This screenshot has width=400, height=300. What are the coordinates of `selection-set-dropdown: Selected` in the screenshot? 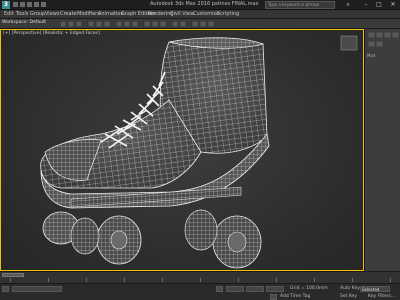 It's located at (375, 289).